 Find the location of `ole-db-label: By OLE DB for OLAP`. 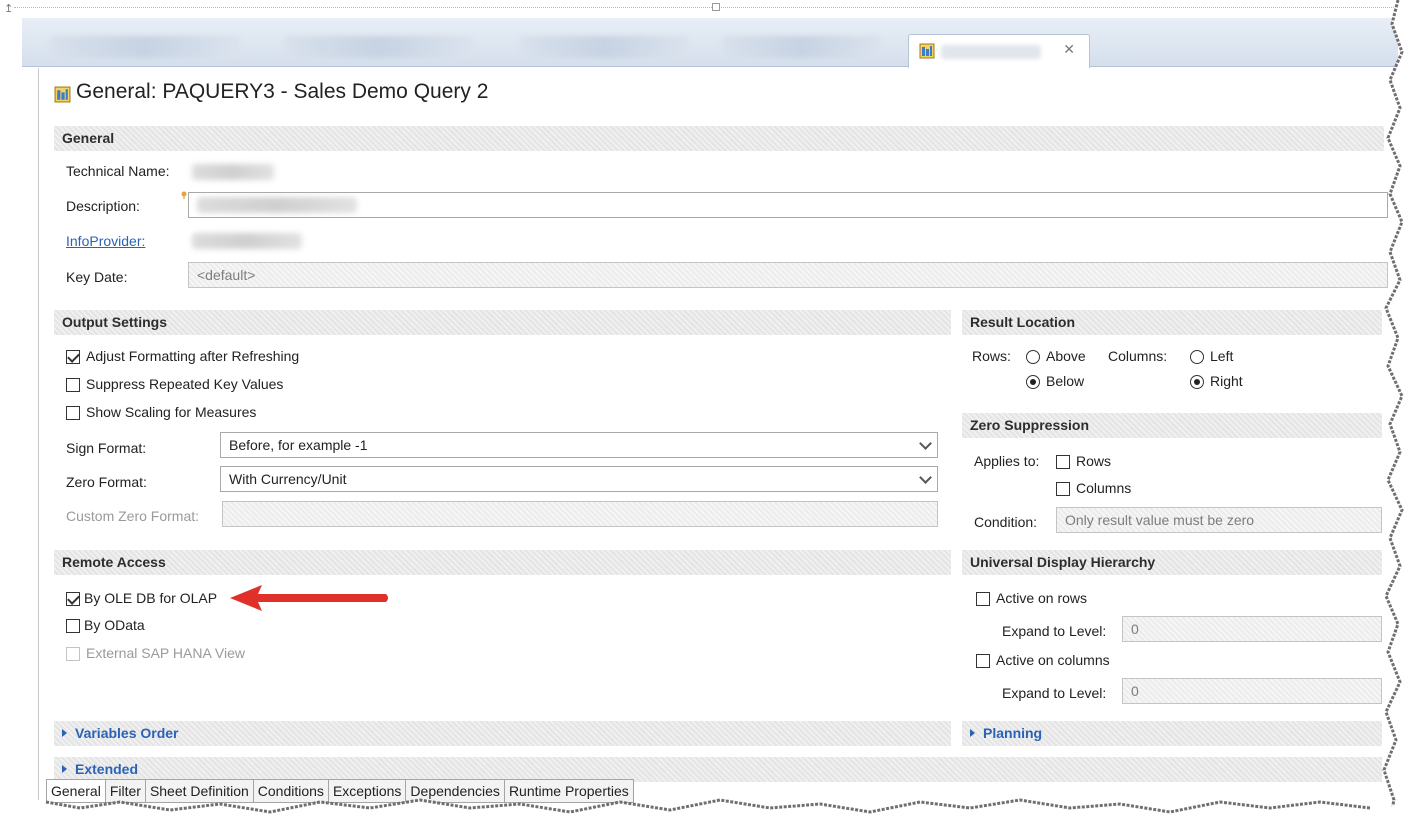

ole-db-label: By OLE DB for OLAP is located at coordinates (151, 598).